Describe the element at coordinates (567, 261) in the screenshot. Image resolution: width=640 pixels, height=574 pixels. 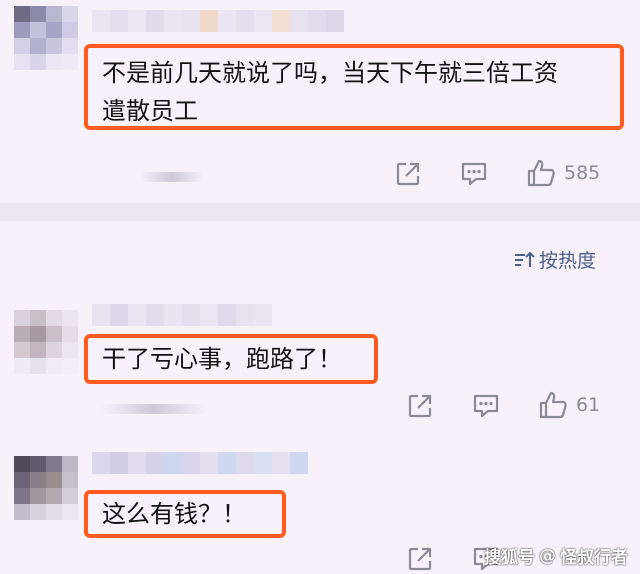
I see `sort-label: 按热度` at that location.